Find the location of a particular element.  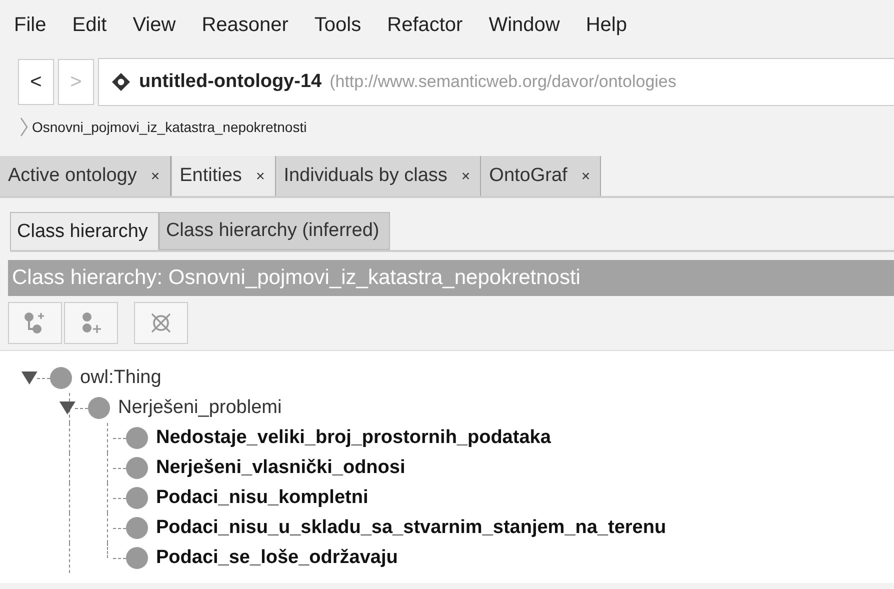

chevron-icon is located at coordinates (24, 127).